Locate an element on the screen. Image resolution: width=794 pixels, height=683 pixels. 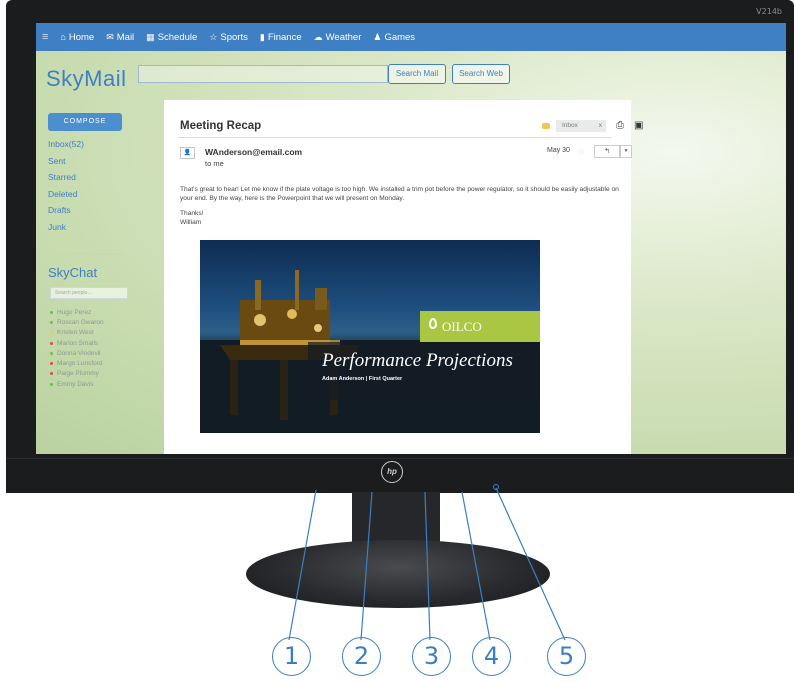
search-input is located at coordinates (263, 74).